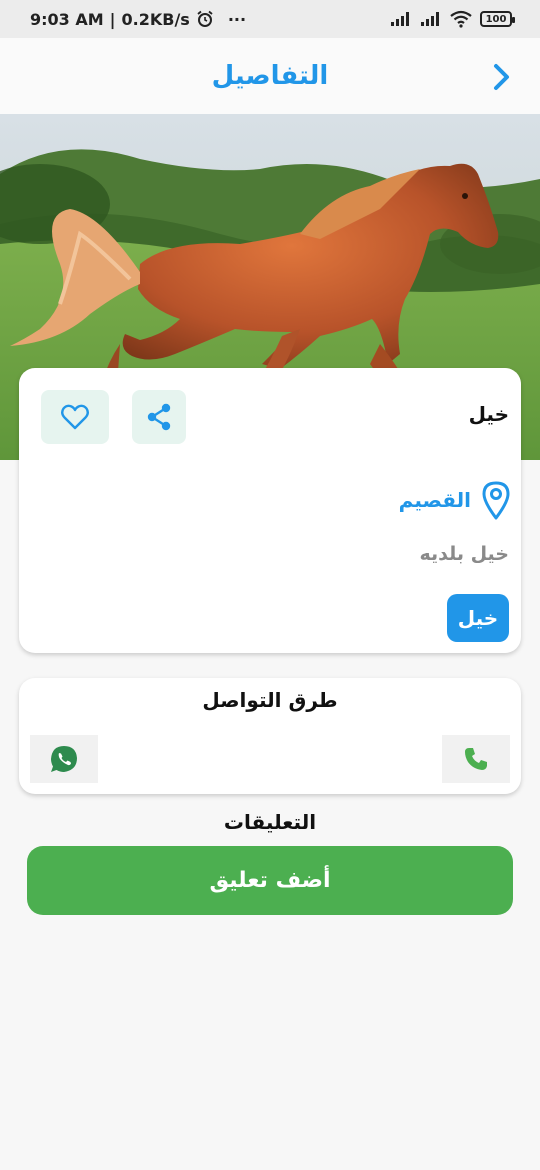 The height and width of the screenshot is (1170, 540). What do you see at coordinates (488, 414) in the screenshot?
I see `item-name: خيل` at bounding box center [488, 414].